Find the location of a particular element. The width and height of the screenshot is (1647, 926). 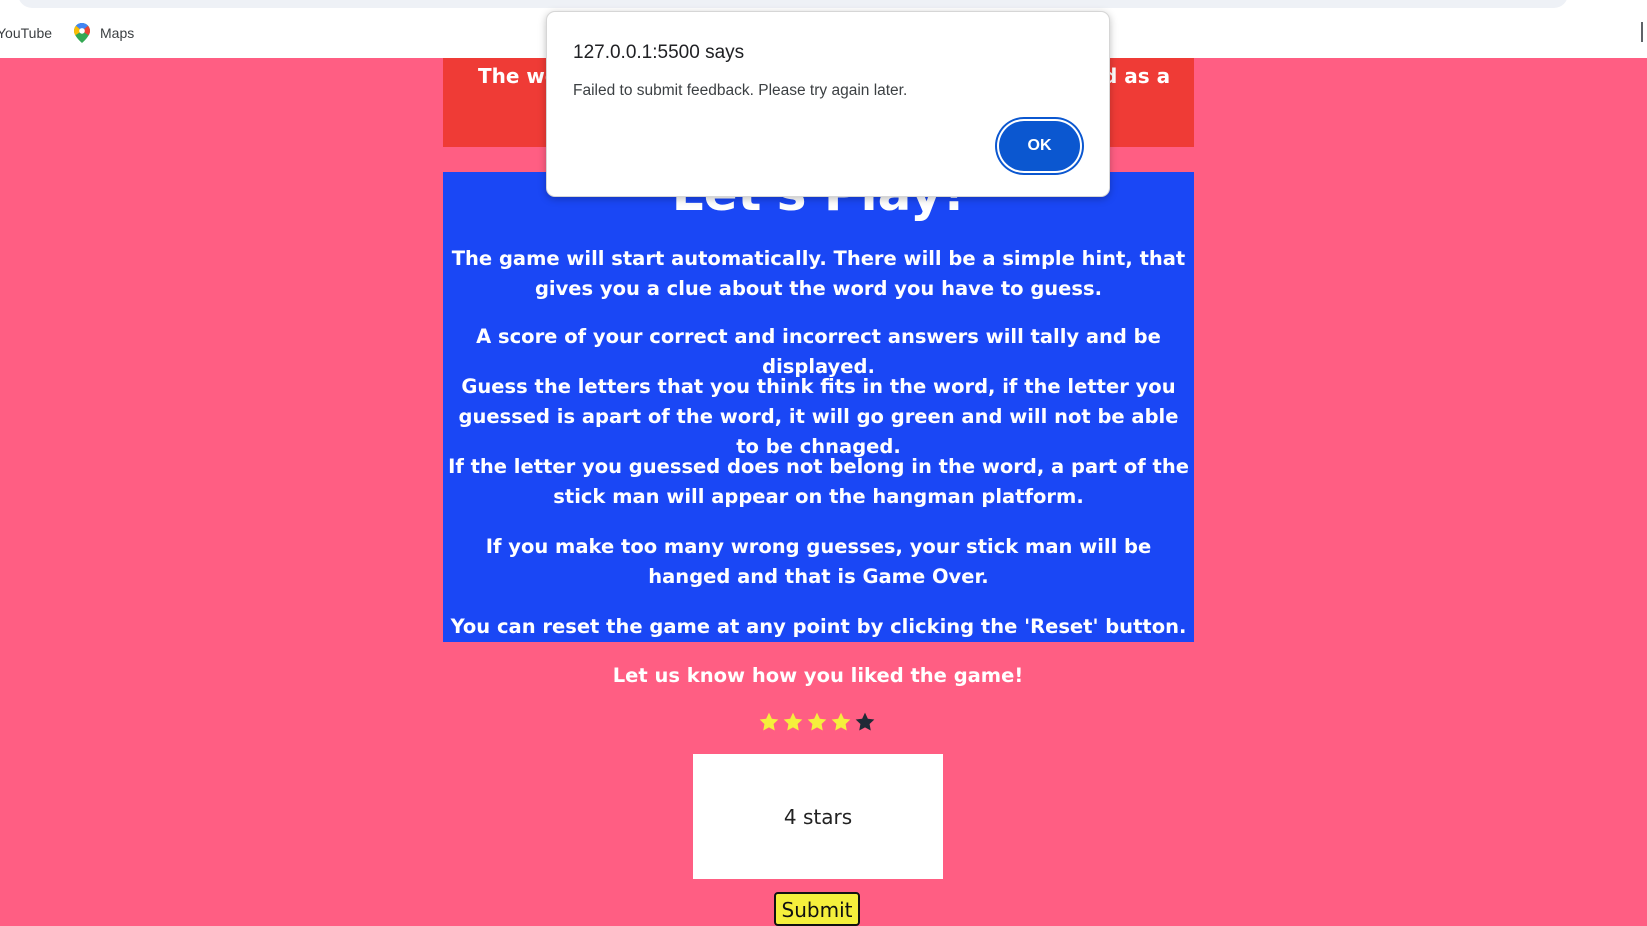

maps-pin-icon is located at coordinates (82, 33).